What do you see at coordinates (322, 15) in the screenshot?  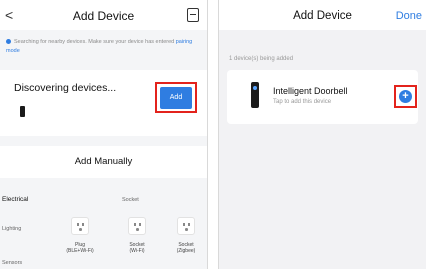 I see `header: Add Device Done` at bounding box center [322, 15].